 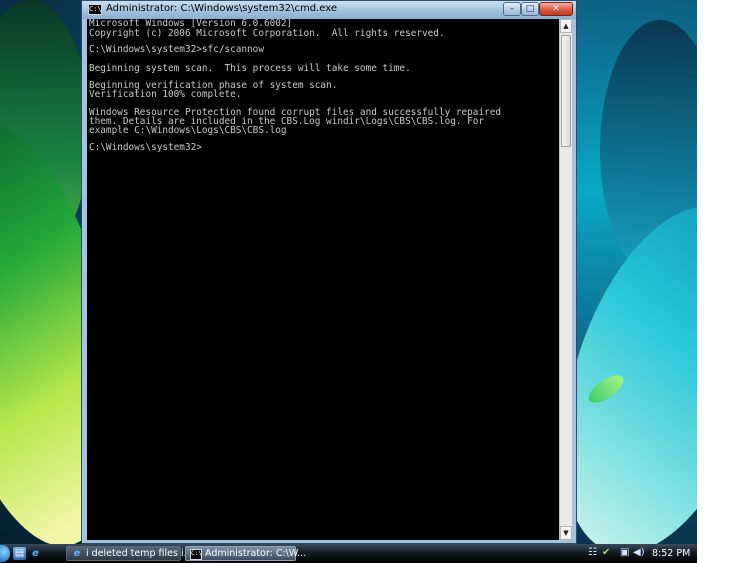 I want to click on minimize-button: –, so click(x=512, y=9).